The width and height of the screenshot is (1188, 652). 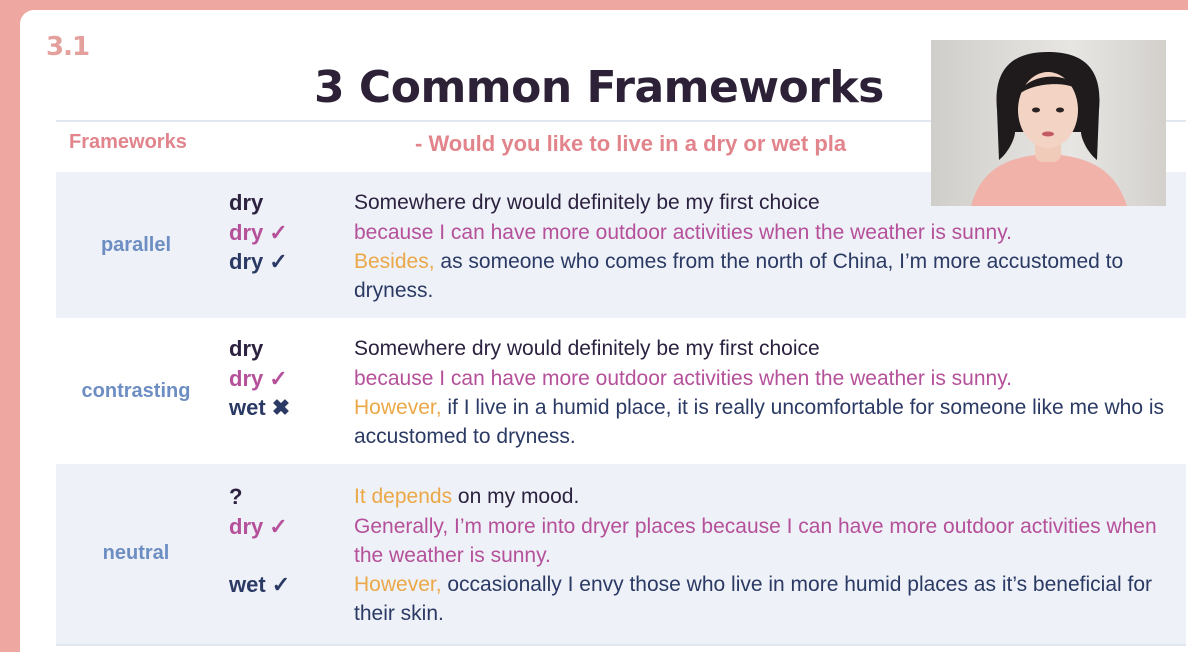 I want to click on transition-word: Besides,, so click(x=397, y=261).